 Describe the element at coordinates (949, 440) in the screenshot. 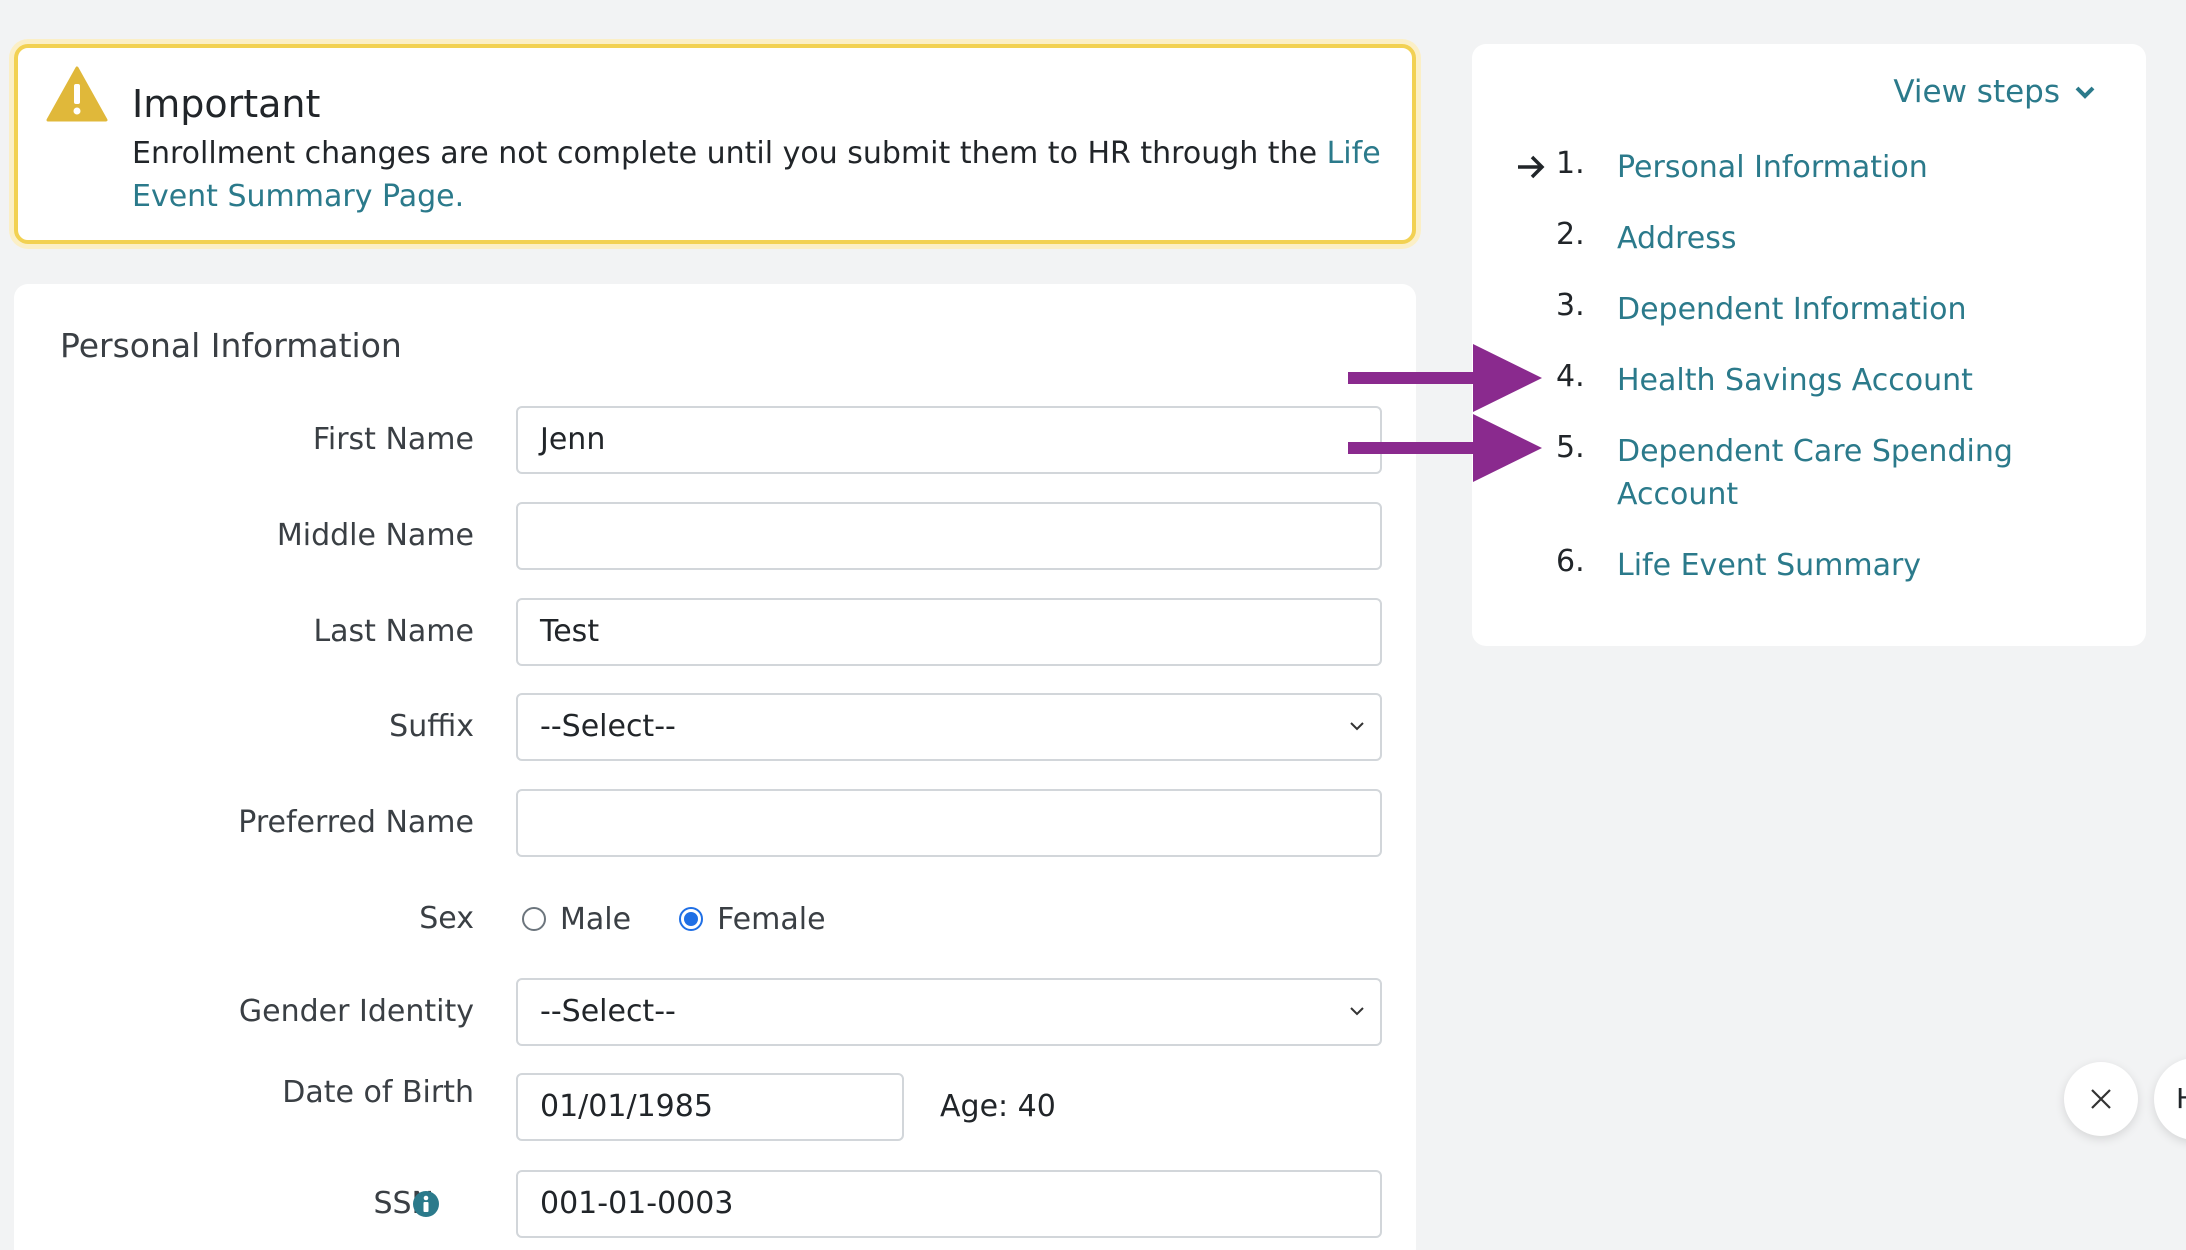

I see `first-name-input: Jenn` at that location.